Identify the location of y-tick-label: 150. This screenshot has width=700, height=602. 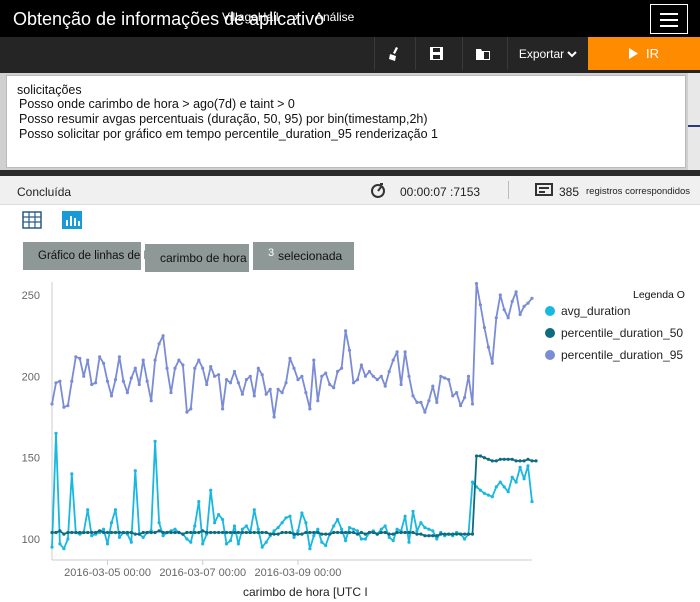
(31, 459).